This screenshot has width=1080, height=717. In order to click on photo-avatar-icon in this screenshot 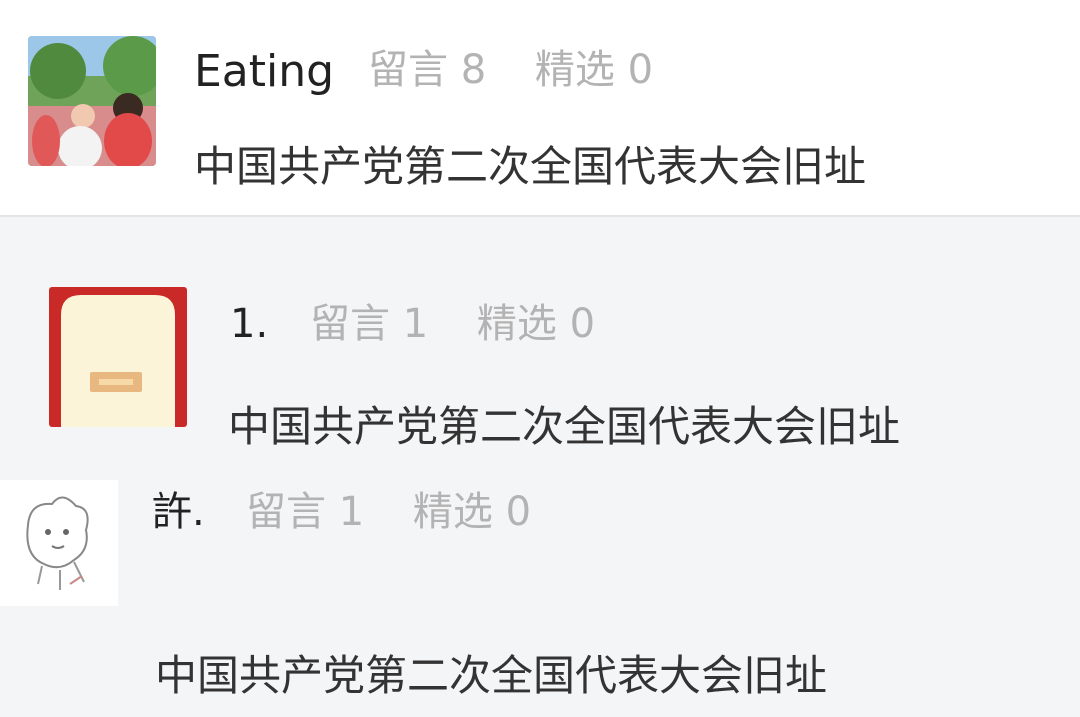, I will do `click(92, 101)`.